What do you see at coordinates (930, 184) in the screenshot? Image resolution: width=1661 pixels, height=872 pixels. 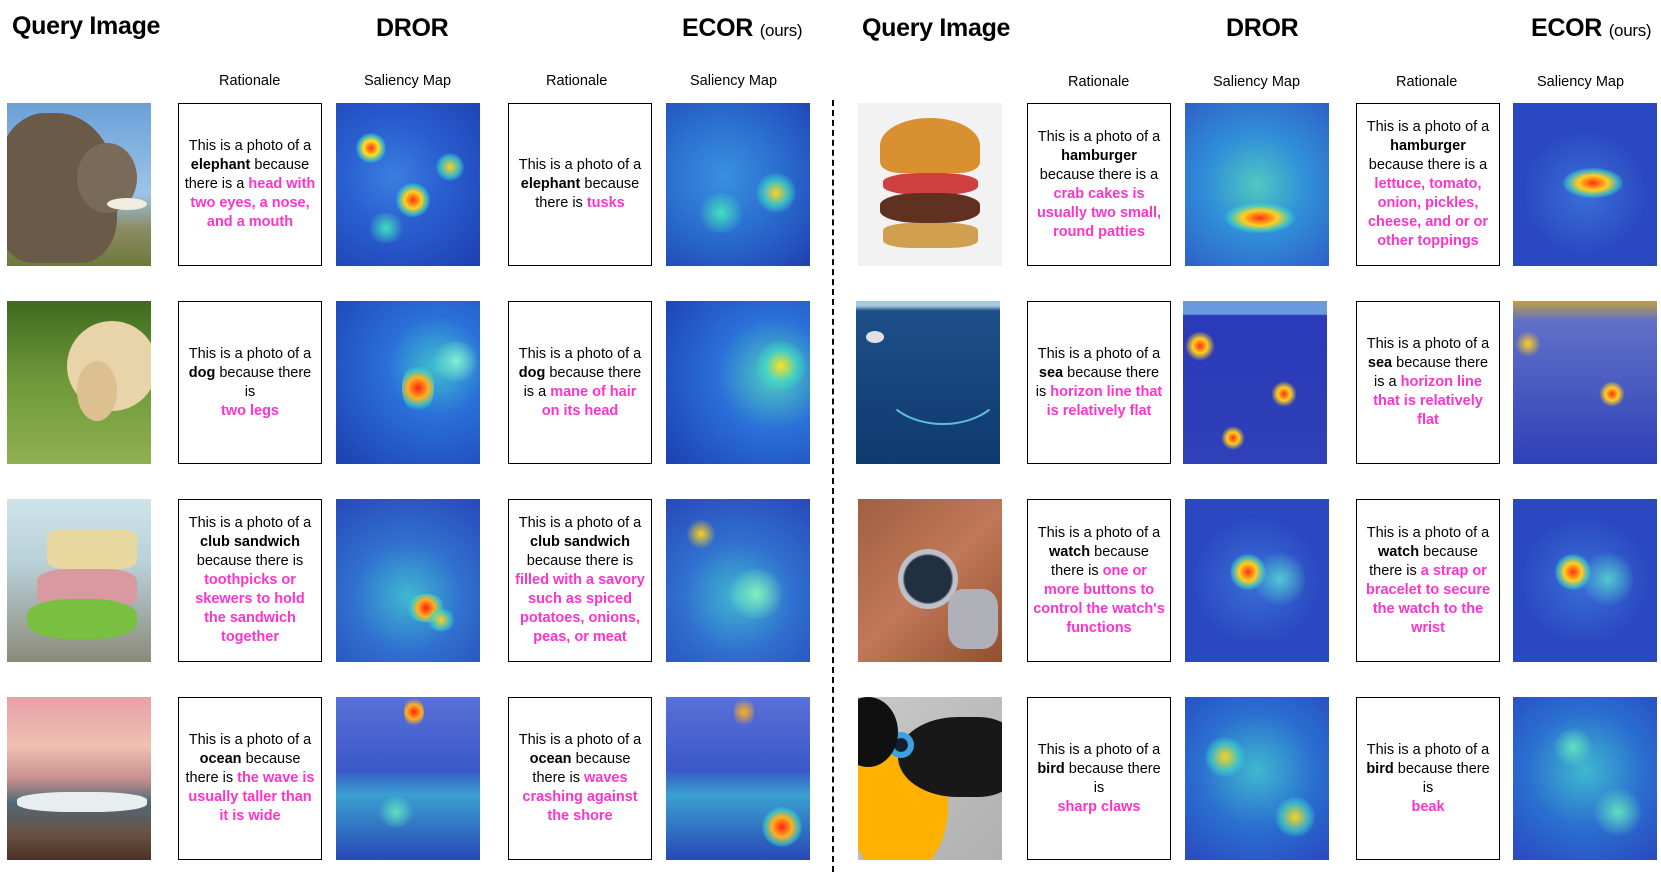 I see `query-image-hamburger` at bounding box center [930, 184].